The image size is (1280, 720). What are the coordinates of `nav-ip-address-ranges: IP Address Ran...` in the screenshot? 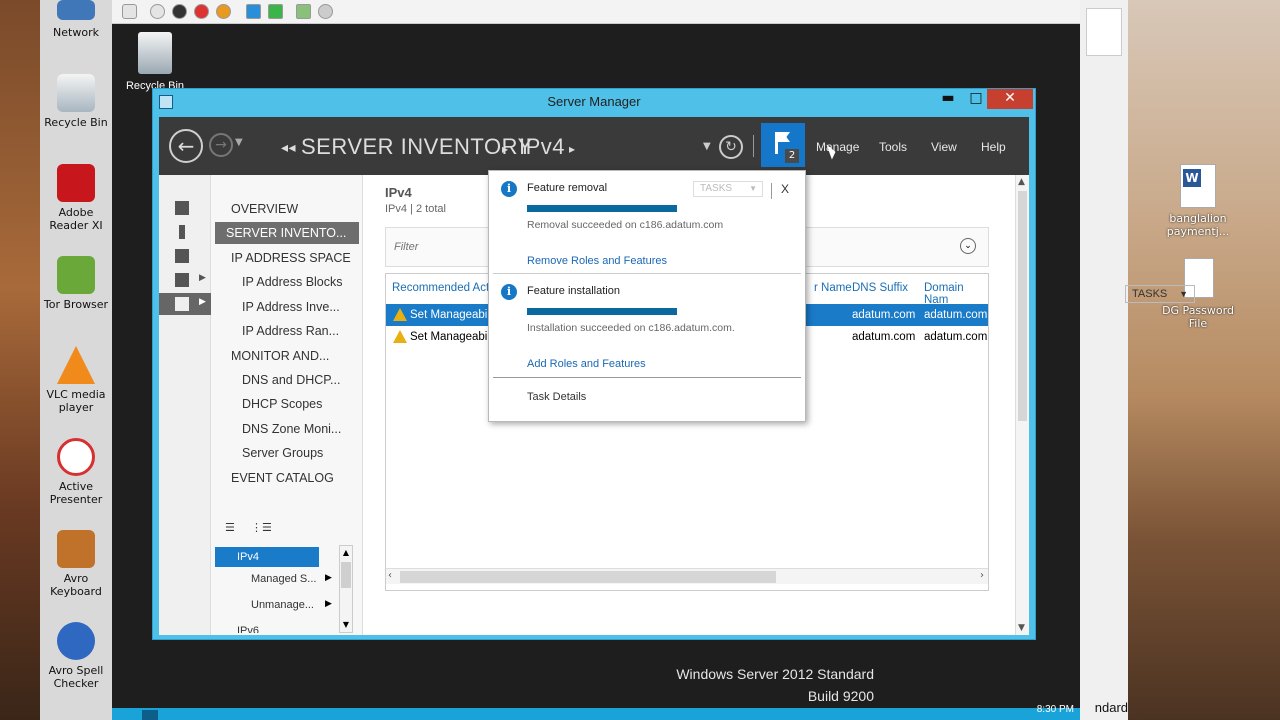 It's located at (287, 331).